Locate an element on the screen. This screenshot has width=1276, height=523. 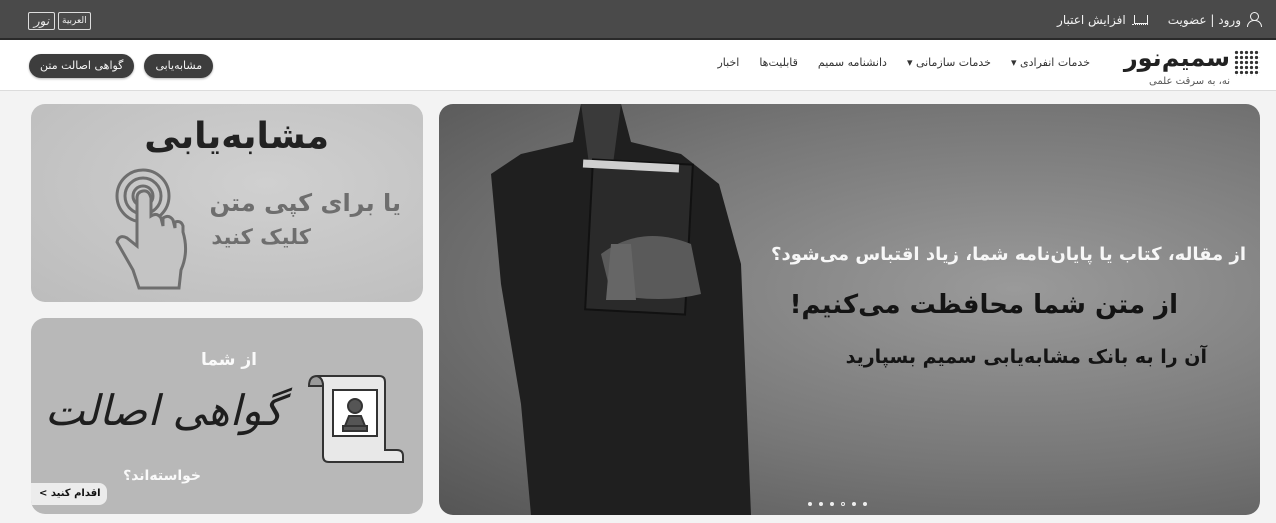
noor-logo: نور is located at coordinates (41, 21).